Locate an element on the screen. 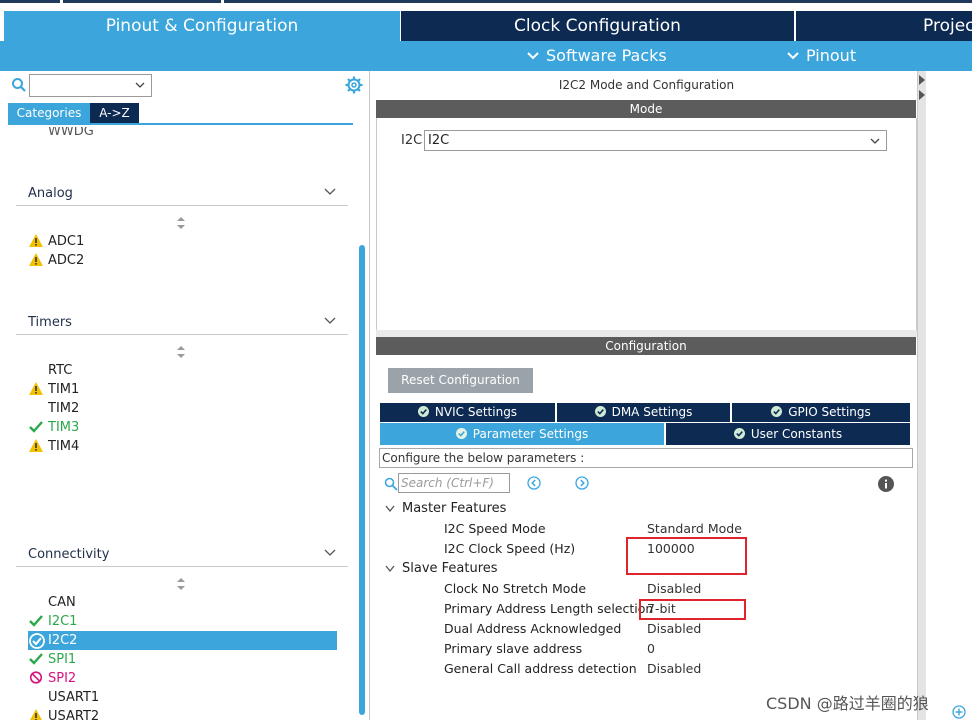 This screenshot has width=972, height=720. i2c-mode-value: I2C is located at coordinates (439, 140).